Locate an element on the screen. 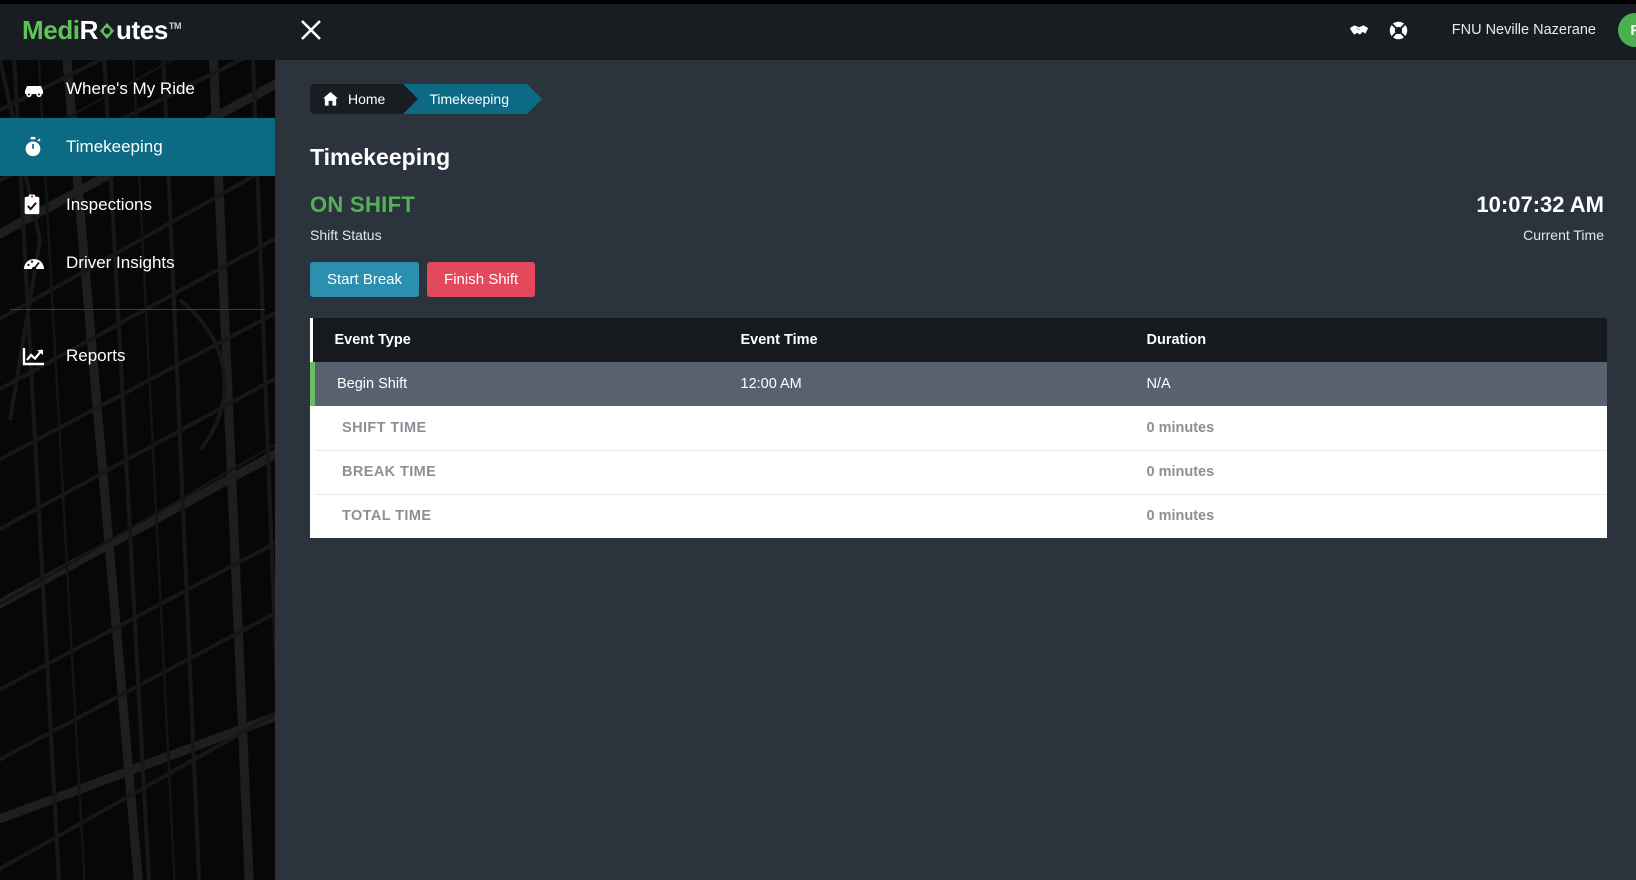  cell-summary-label: BREAK TIME is located at coordinates (526, 471).